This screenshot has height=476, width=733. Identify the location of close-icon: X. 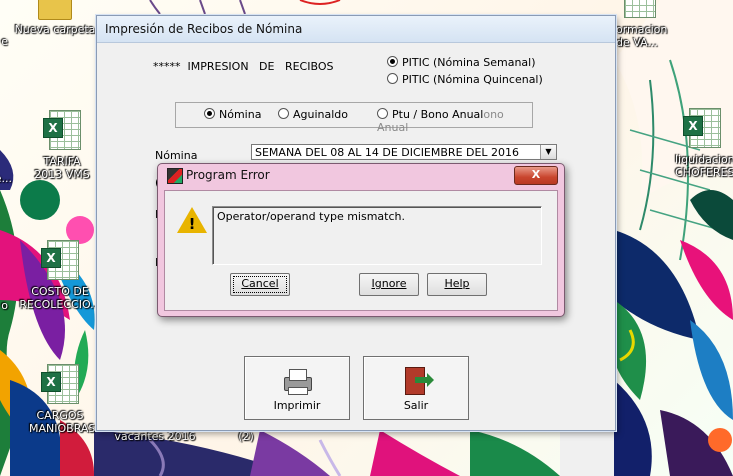
(536, 174).